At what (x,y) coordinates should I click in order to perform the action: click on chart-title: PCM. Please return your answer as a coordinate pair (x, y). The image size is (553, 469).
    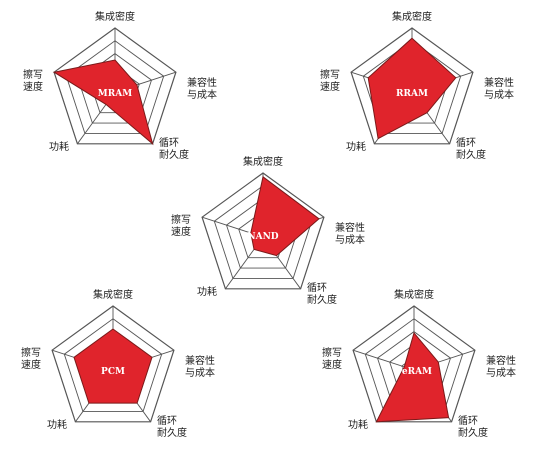
    Looking at the image, I should click on (113, 372).